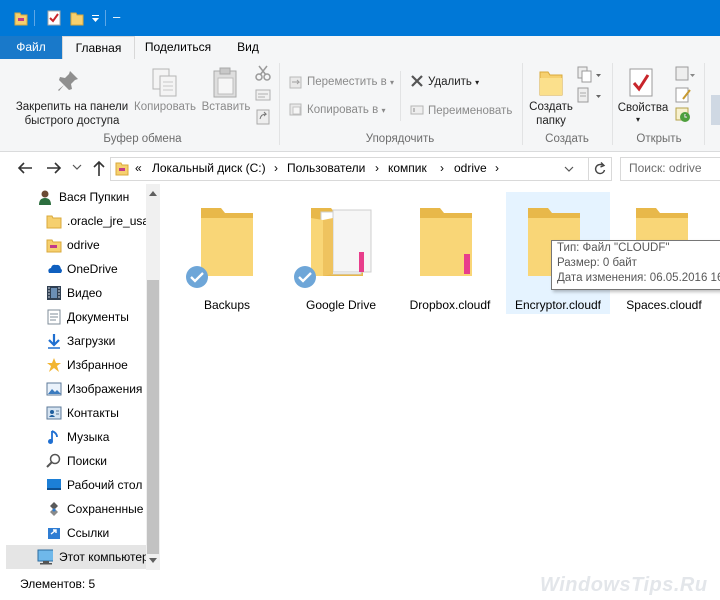  What do you see at coordinates (600, 169) in the screenshot?
I see `refresh-icon` at bounding box center [600, 169].